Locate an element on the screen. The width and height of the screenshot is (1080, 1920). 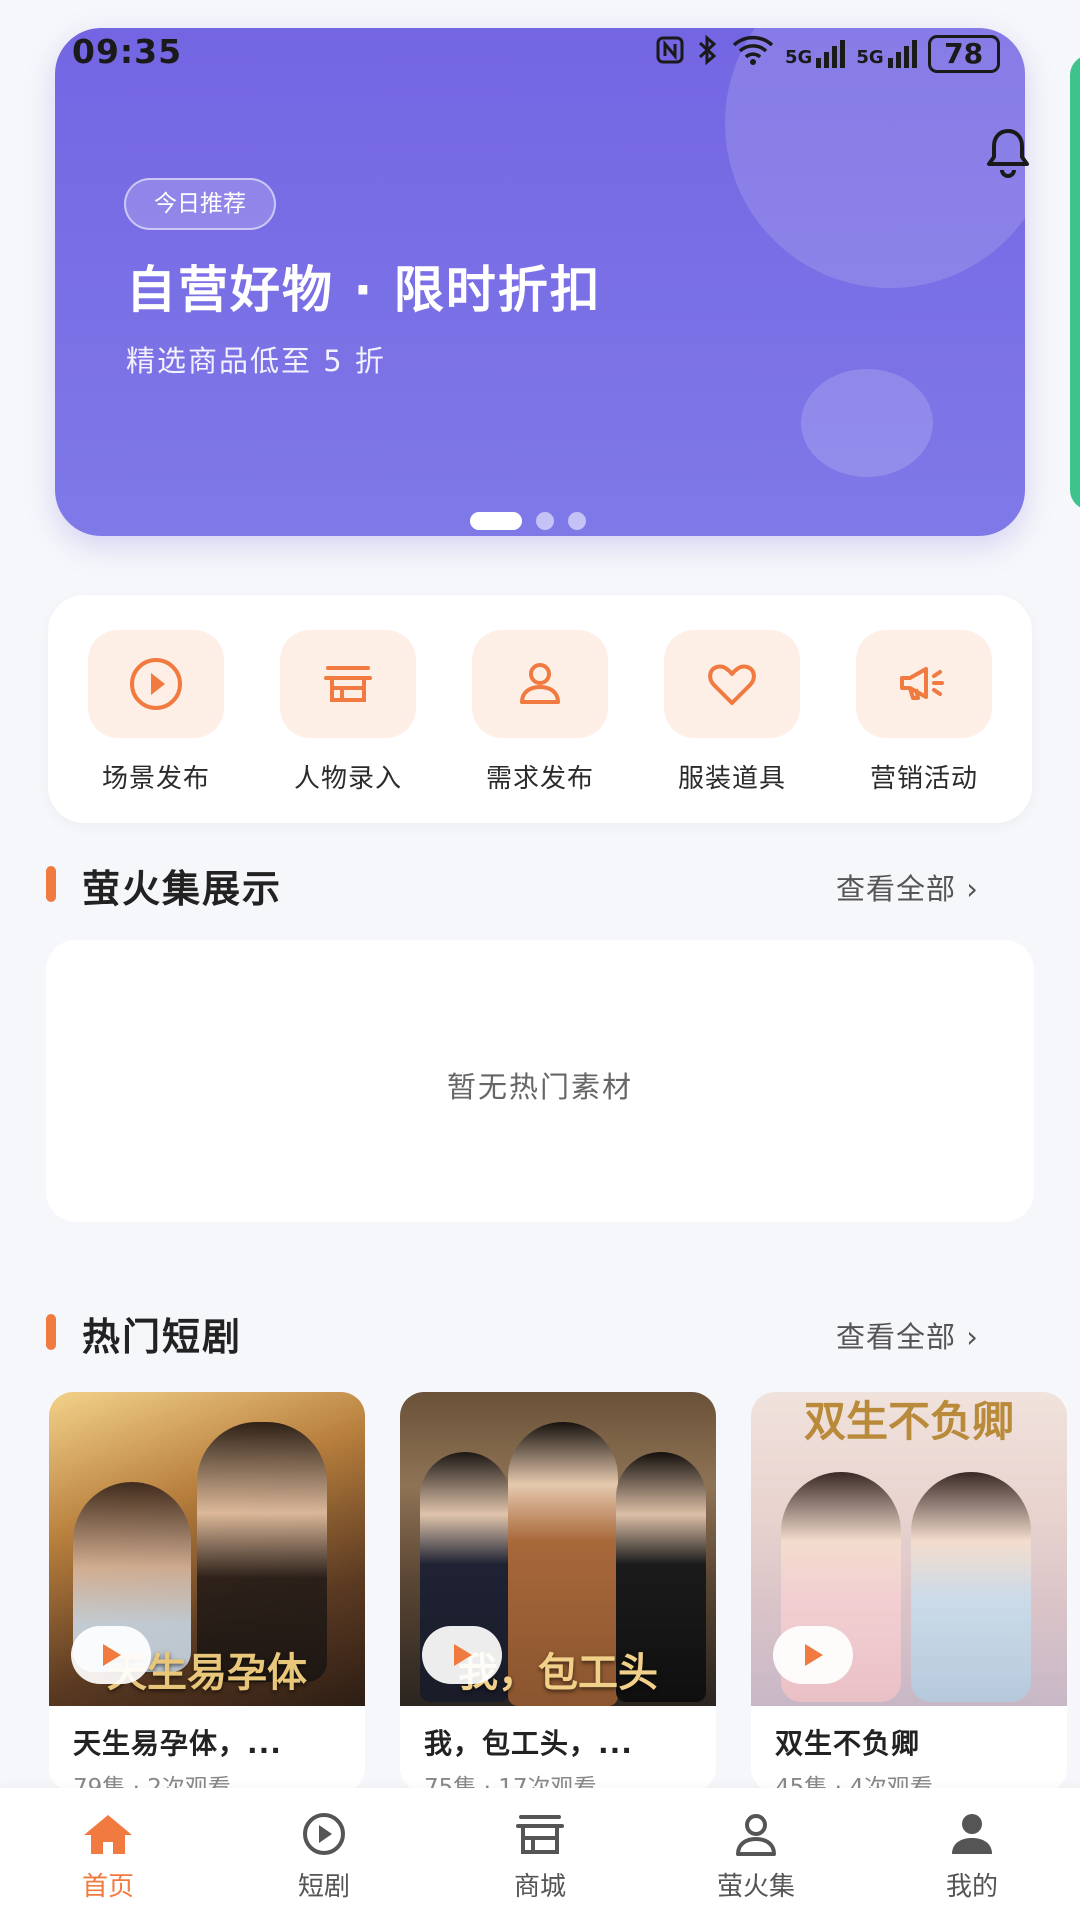
empty-state-text: 暂无热门素材 is located at coordinates (539, 1087).